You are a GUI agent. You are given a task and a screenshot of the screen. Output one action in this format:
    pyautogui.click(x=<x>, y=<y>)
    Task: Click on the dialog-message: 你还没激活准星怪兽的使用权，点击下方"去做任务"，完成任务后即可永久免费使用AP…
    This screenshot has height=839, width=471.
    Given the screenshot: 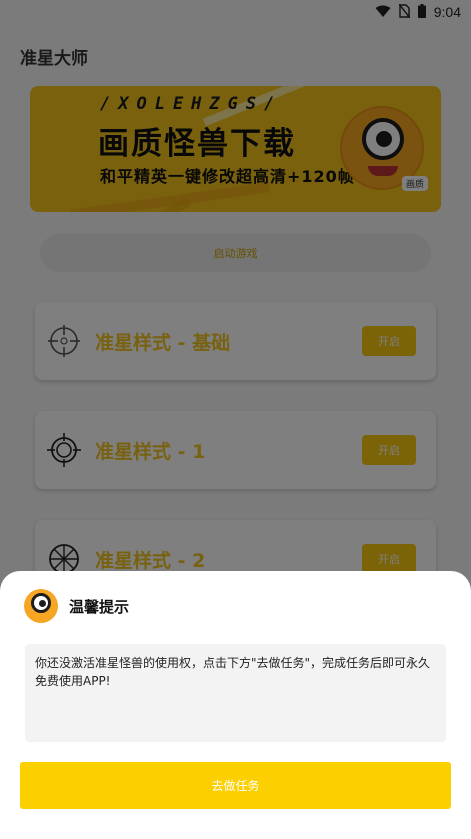 What is the action you would take?
    pyautogui.click(x=235, y=693)
    